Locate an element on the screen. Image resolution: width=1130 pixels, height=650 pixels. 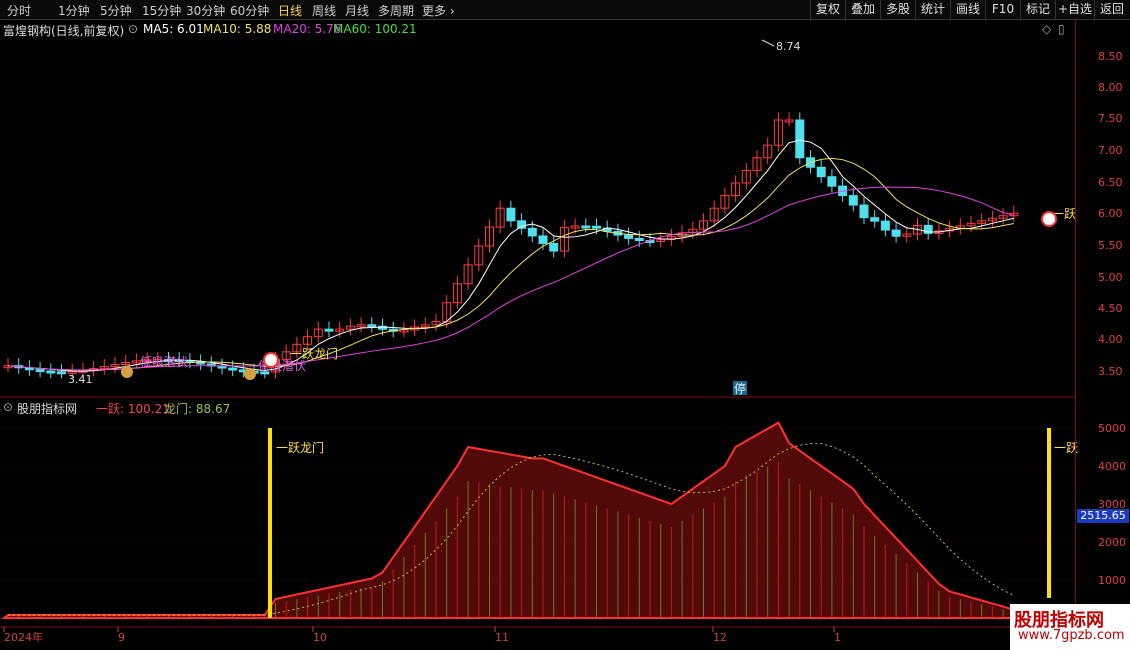
price-tick: 5.00 is located at coordinates (1110, 277).